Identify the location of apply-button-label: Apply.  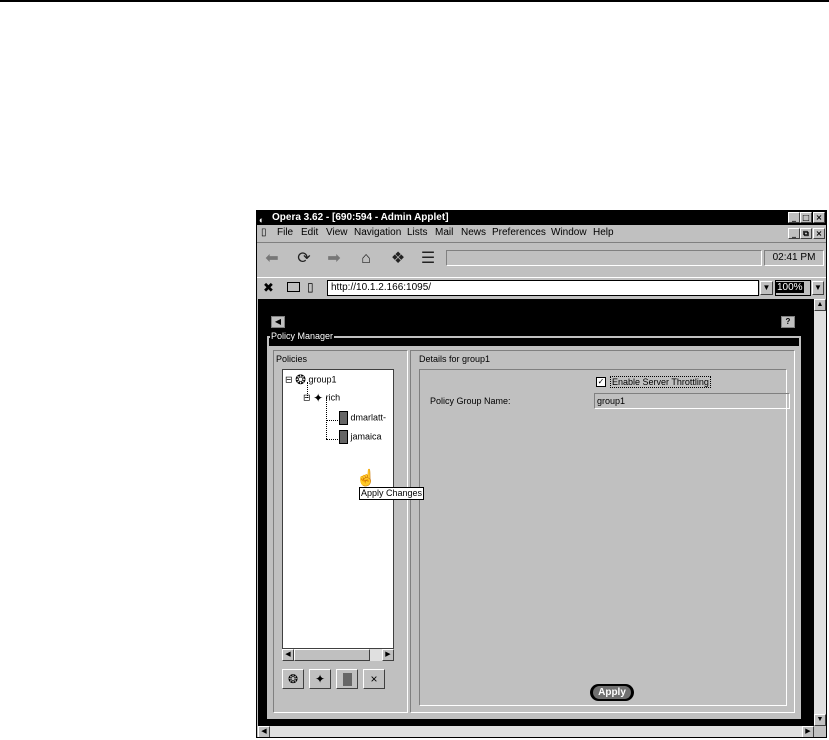
(612, 692).